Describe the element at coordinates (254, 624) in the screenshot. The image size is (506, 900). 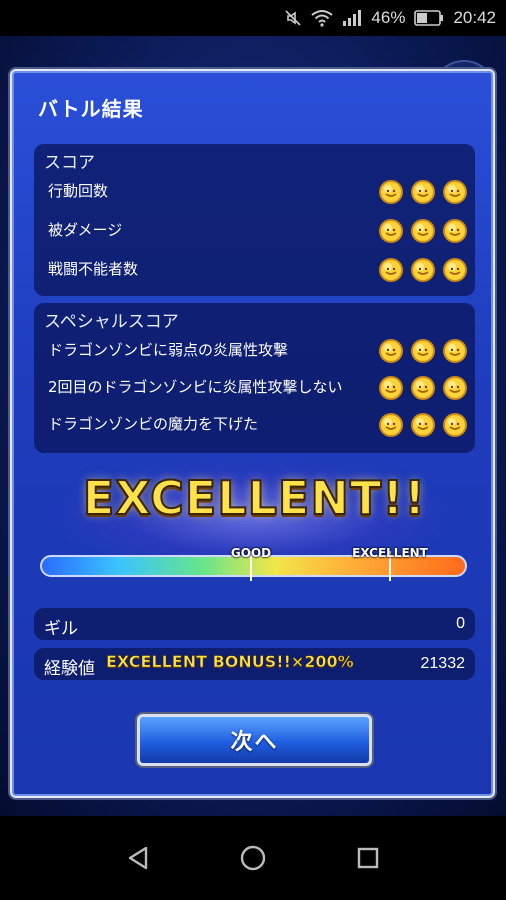
I see `gil-row: ギル 0` at that location.